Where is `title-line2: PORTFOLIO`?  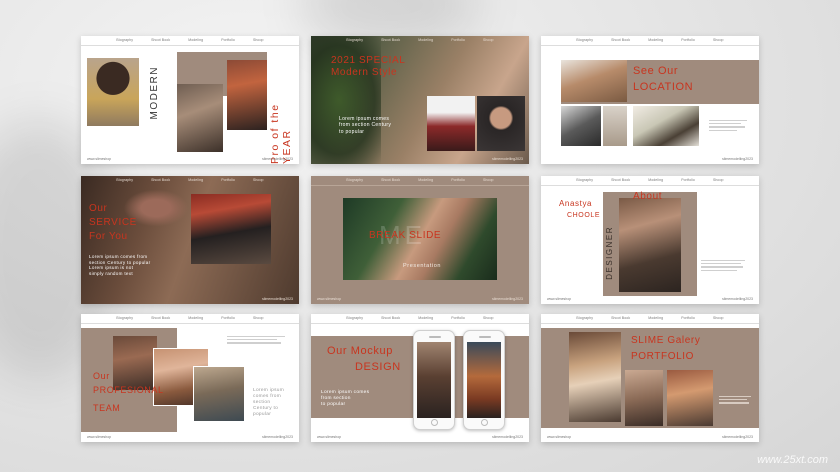 title-line2: PORTFOLIO is located at coordinates (663, 356).